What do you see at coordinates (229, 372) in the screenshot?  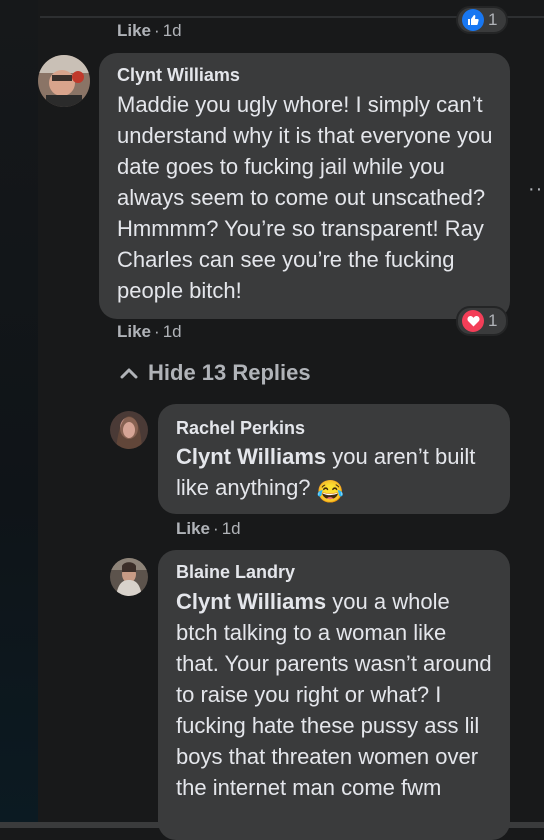 I see `hide-replies-label: Hide 13 Replies` at bounding box center [229, 372].